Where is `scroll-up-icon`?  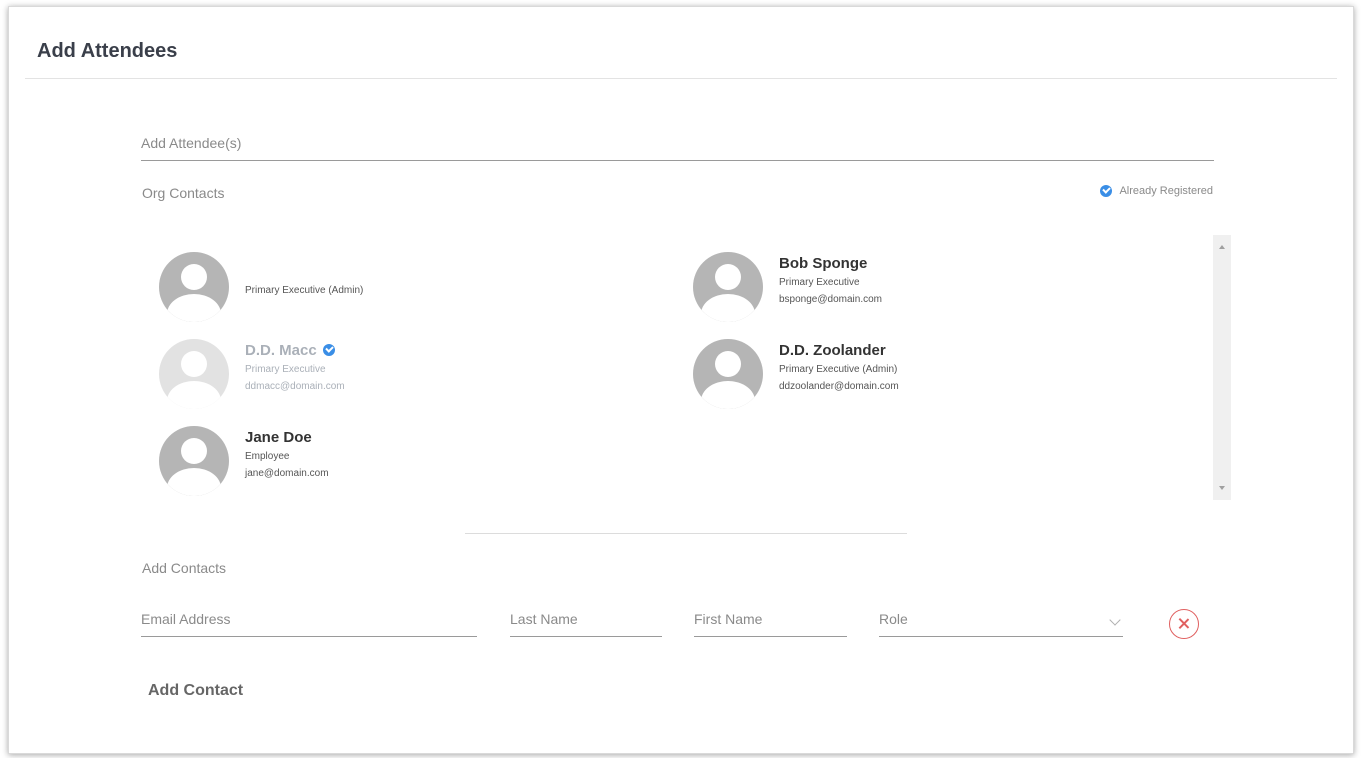
scroll-up-icon is located at coordinates (1222, 247).